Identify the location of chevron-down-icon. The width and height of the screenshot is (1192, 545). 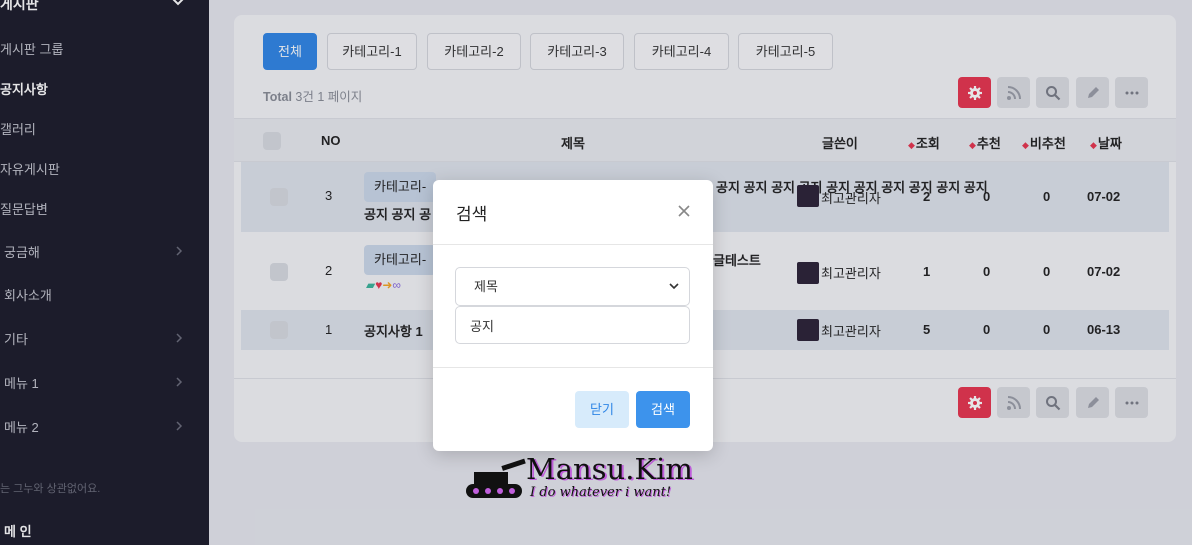
(674, 286).